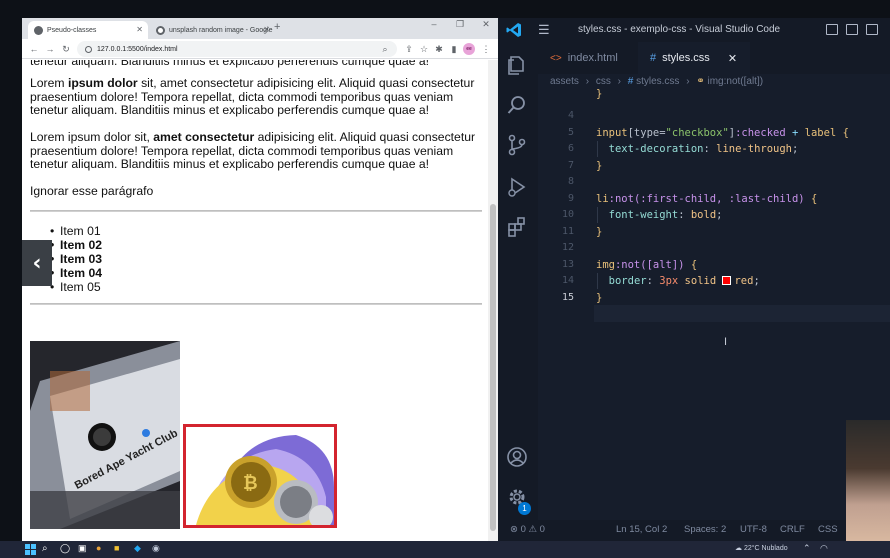  Describe the element at coordinates (735, 81) in the screenshot. I see `breadcrumb-item: img:not([alt])` at that location.